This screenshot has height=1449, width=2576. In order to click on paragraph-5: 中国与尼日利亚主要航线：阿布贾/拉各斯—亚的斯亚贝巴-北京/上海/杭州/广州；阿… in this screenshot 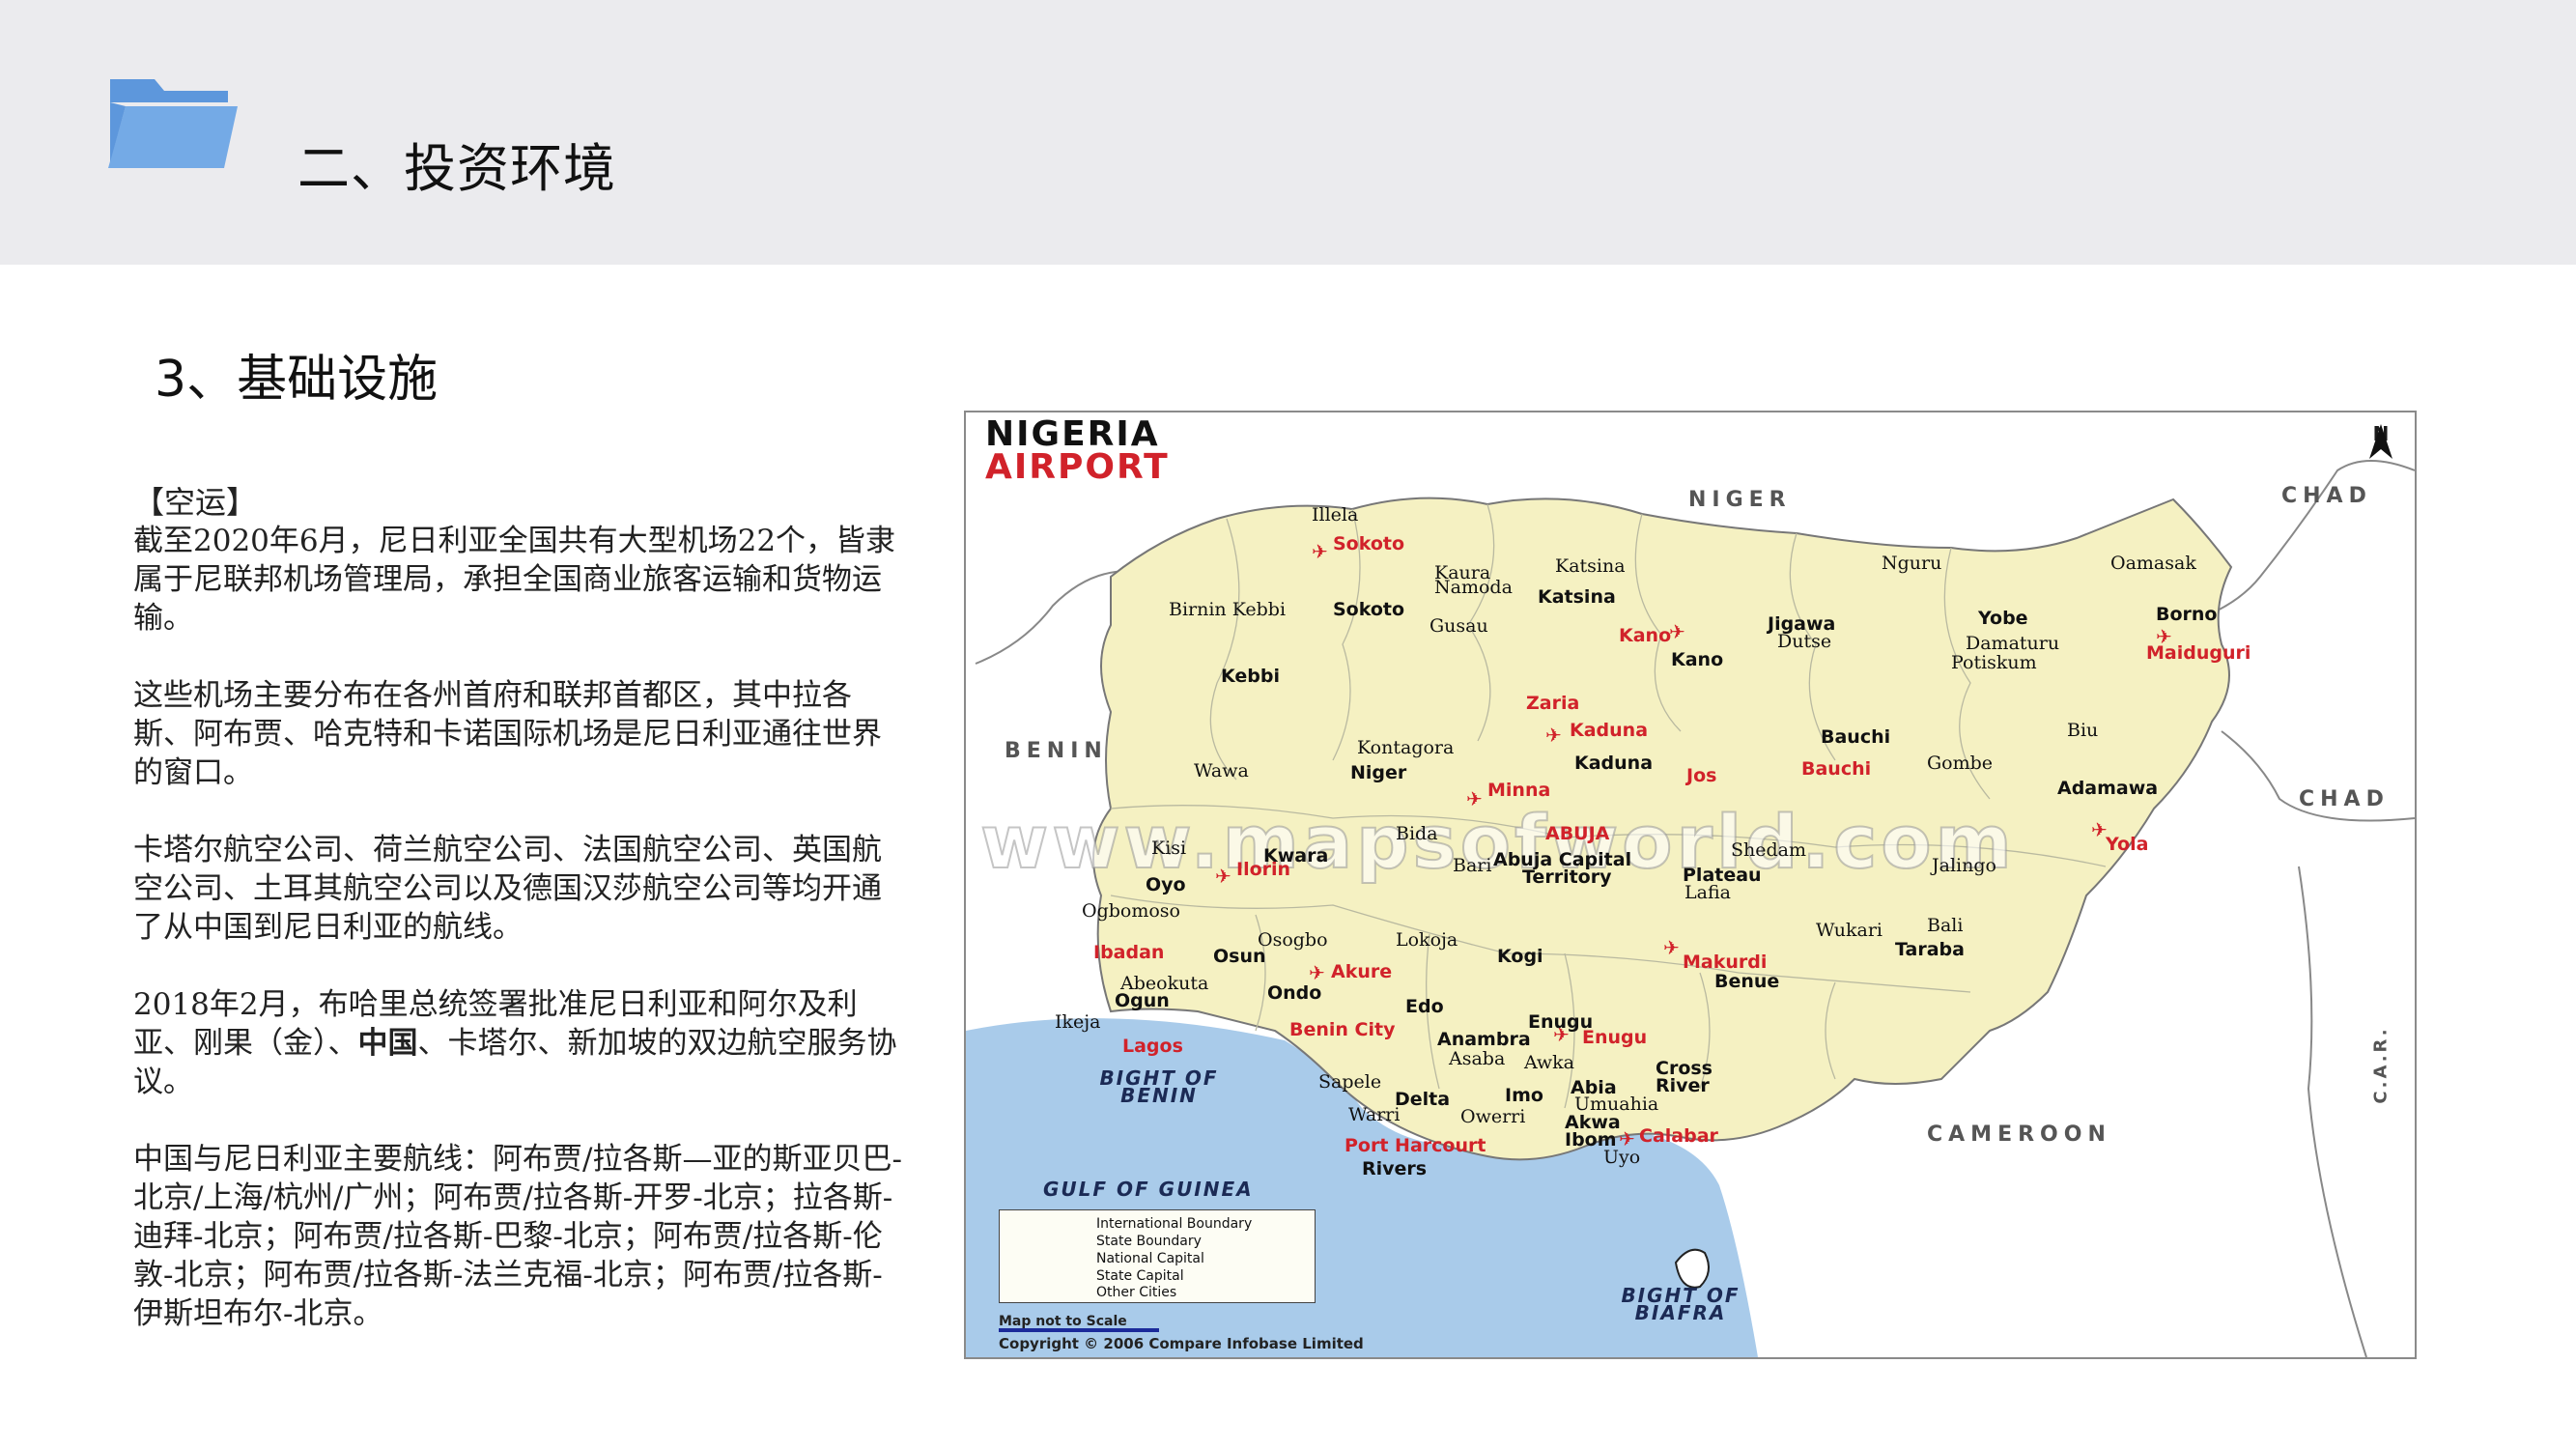, I will do `click(517, 1236)`.